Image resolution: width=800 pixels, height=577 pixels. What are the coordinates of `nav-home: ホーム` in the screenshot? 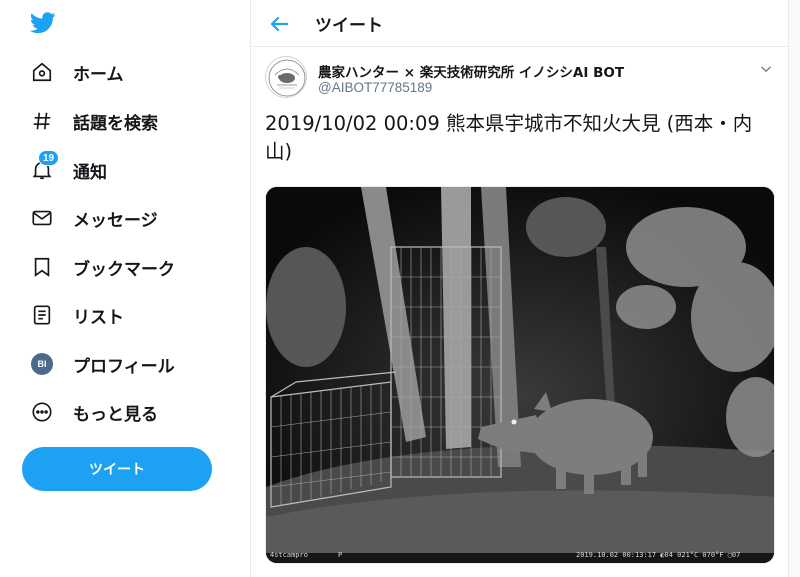 It's located at (77, 72).